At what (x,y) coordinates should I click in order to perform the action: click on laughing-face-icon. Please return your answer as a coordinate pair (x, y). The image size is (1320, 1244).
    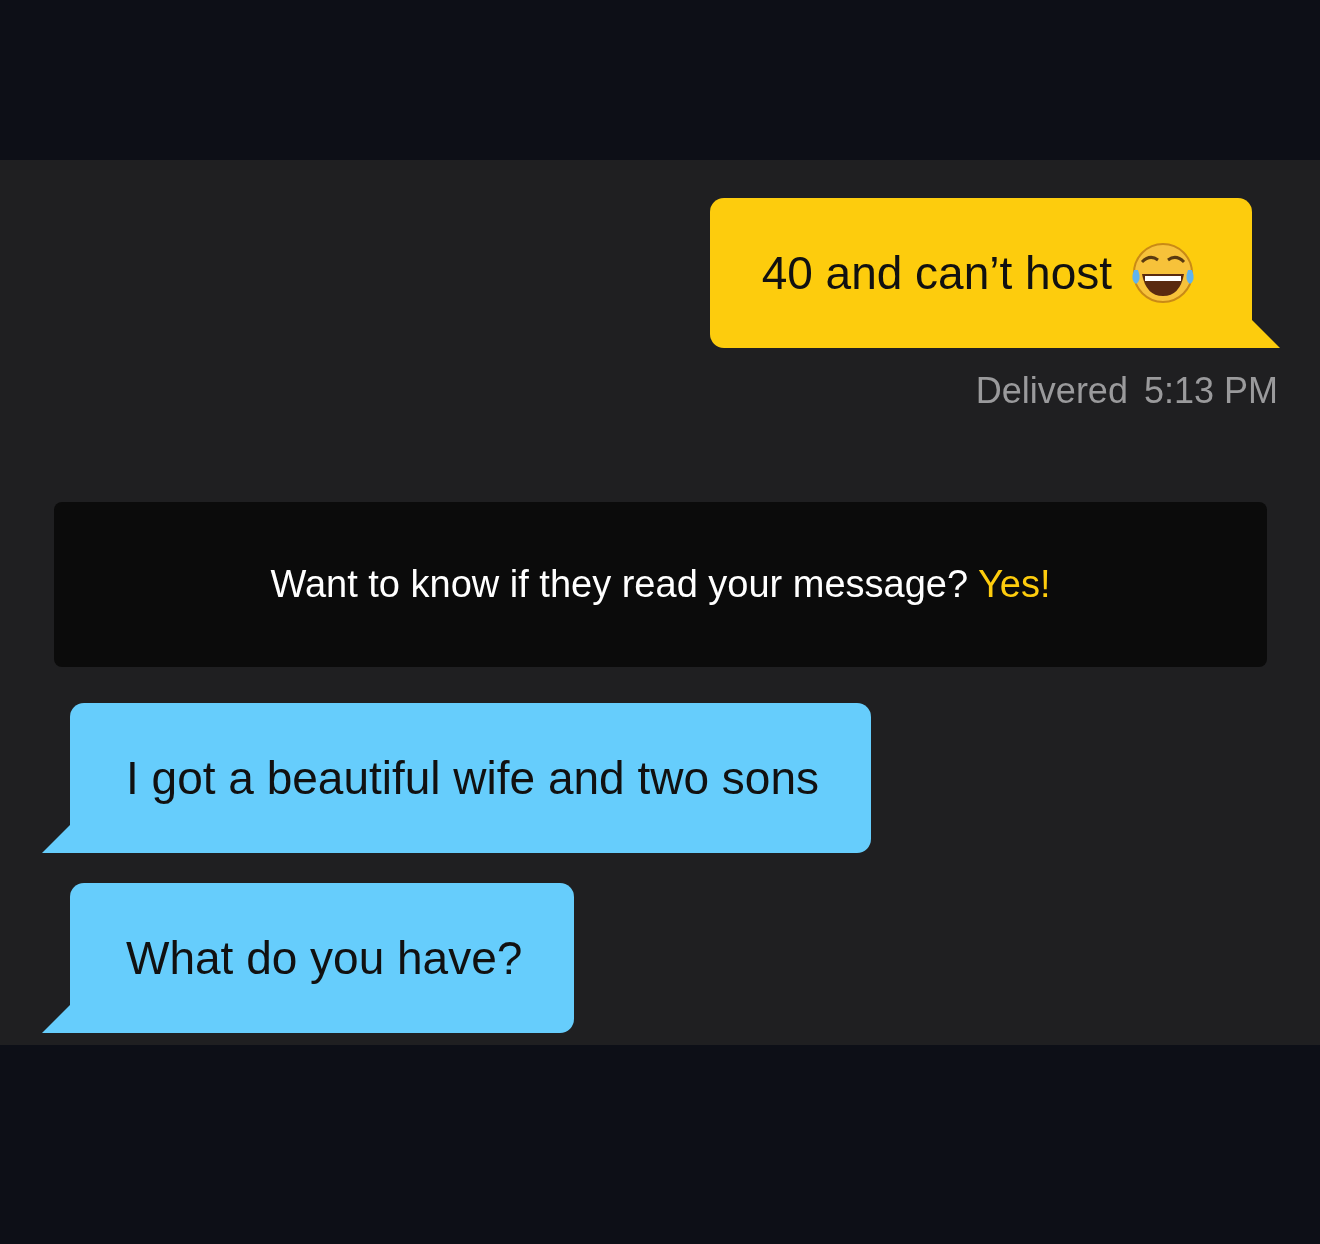
    Looking at the image, I should click on (1163, 273).